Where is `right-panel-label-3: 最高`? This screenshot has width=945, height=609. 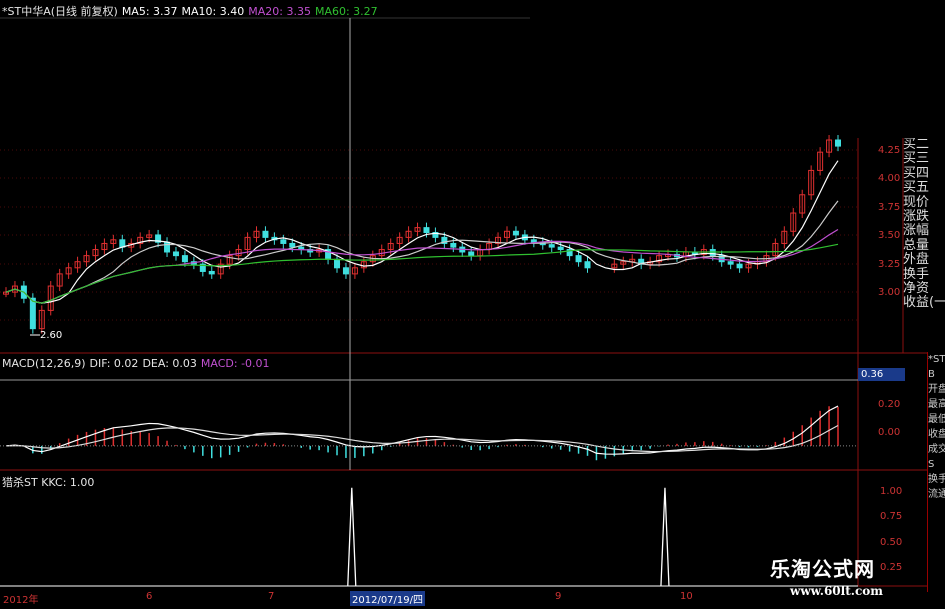
right-panel-label-3: 最高 is located at coordinates (936, 404).